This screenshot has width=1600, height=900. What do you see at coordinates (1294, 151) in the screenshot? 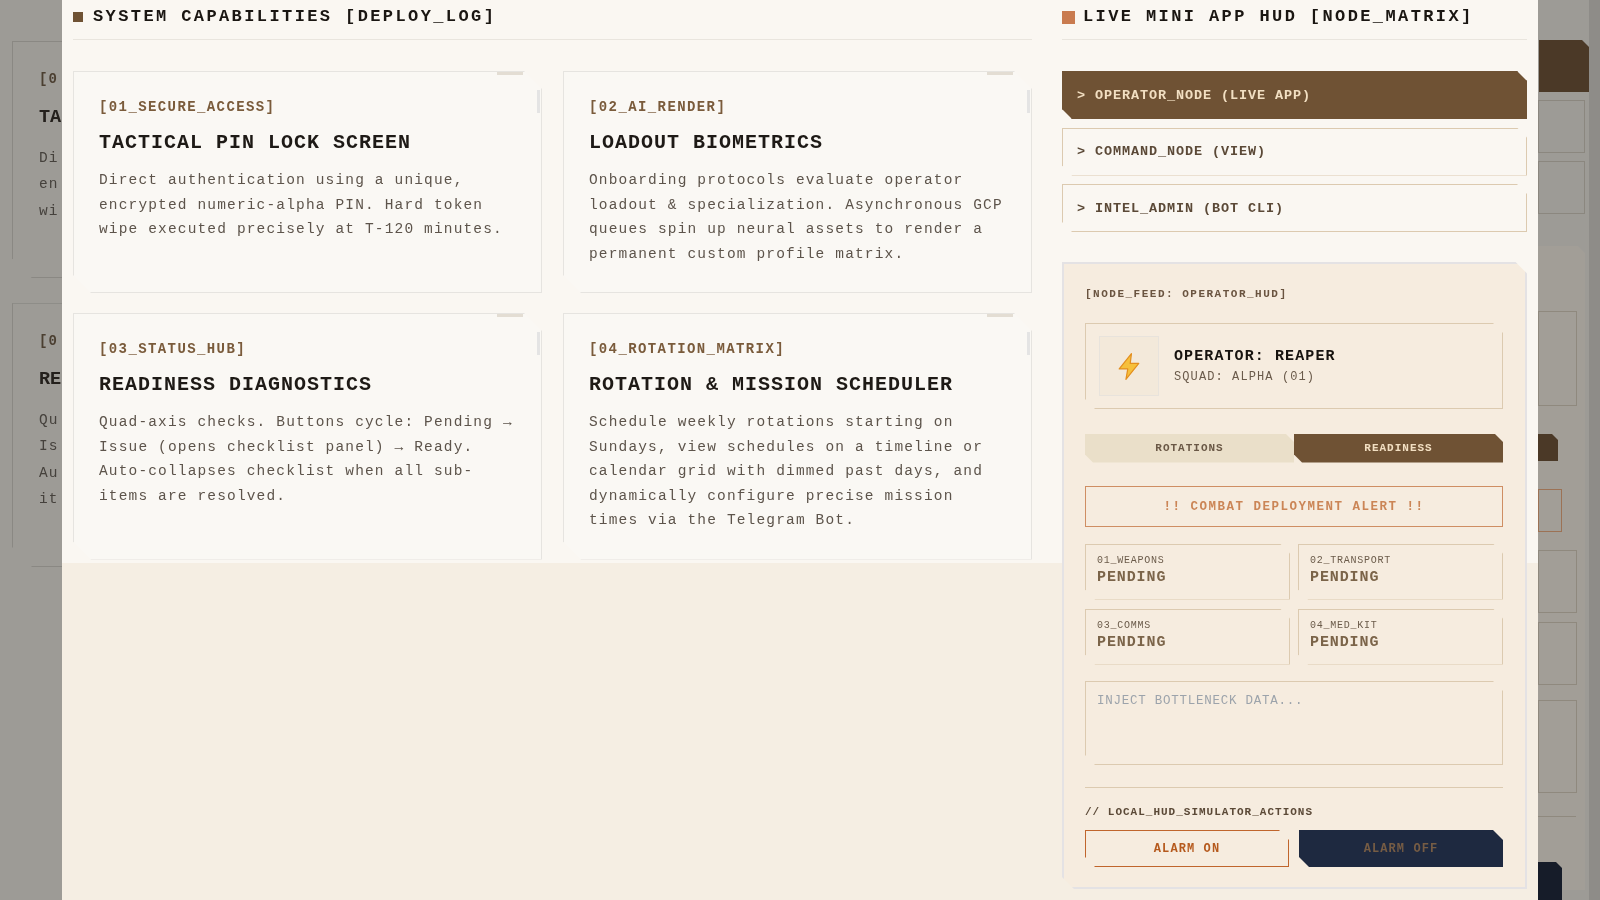
I see `node-tab: > COMMAND_NODE (VIEW)` at bounding box center [1294, 151].